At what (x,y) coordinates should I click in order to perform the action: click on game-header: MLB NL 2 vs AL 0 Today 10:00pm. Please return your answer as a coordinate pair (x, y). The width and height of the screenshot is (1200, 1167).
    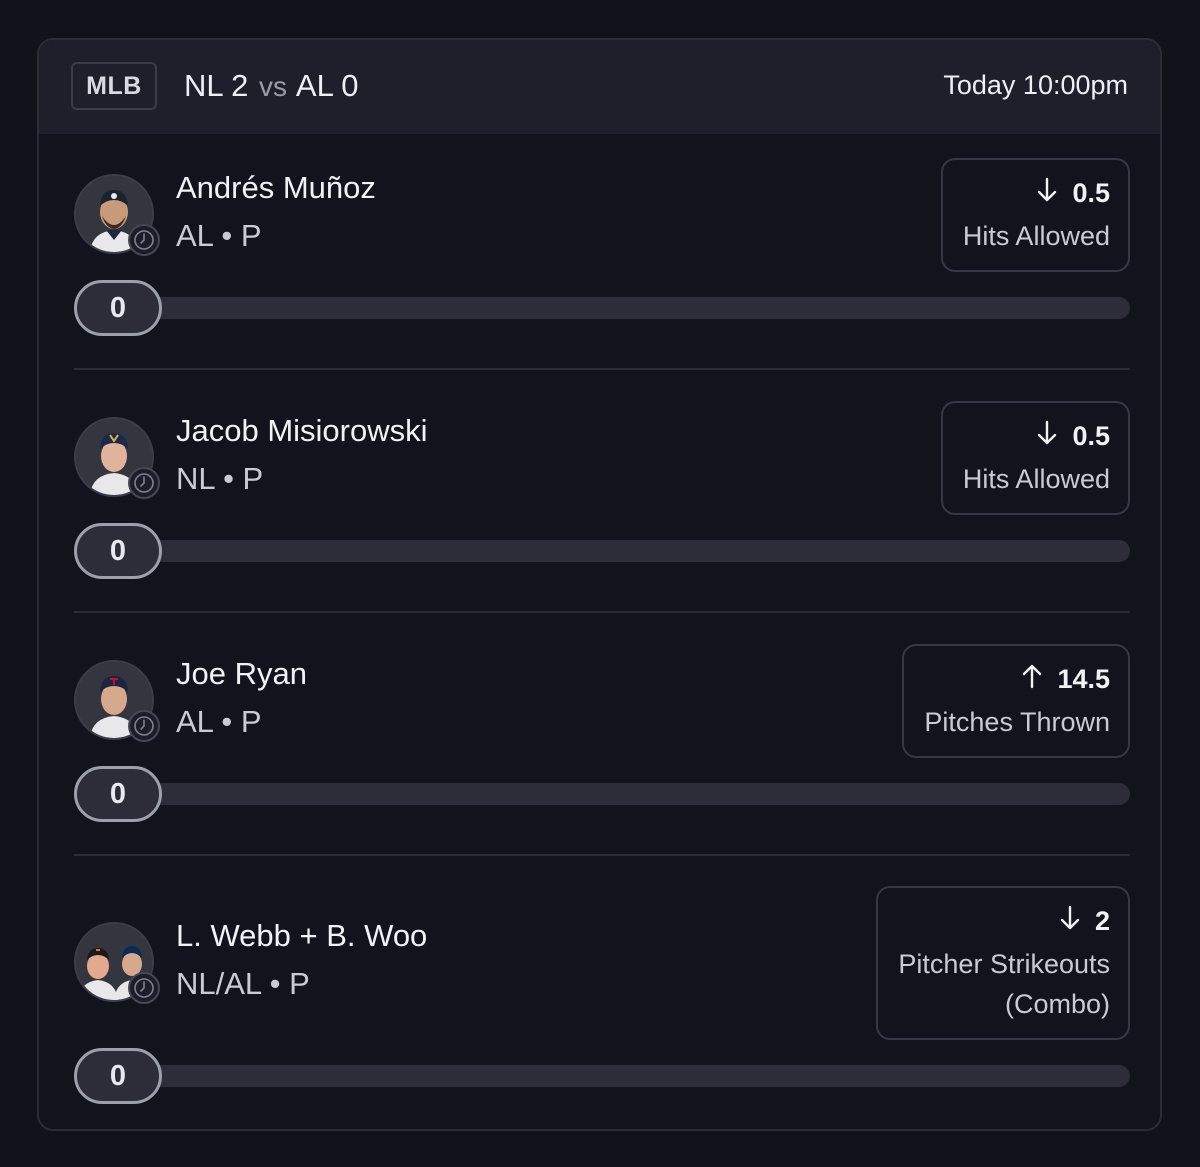
    Looking at the image, I should click on (599, 87).